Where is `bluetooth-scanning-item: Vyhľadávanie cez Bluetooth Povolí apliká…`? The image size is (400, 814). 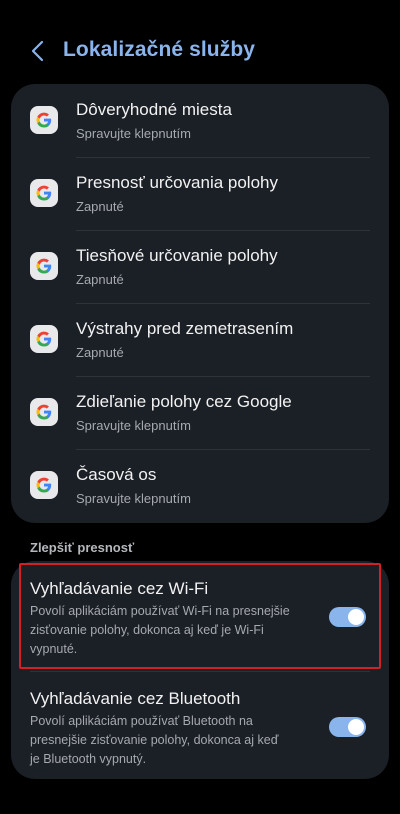
bluetooth-scanning-item: Vyhľadávanie cez Bluetooth Povolí apliká… is located at coordinates (200, 725).